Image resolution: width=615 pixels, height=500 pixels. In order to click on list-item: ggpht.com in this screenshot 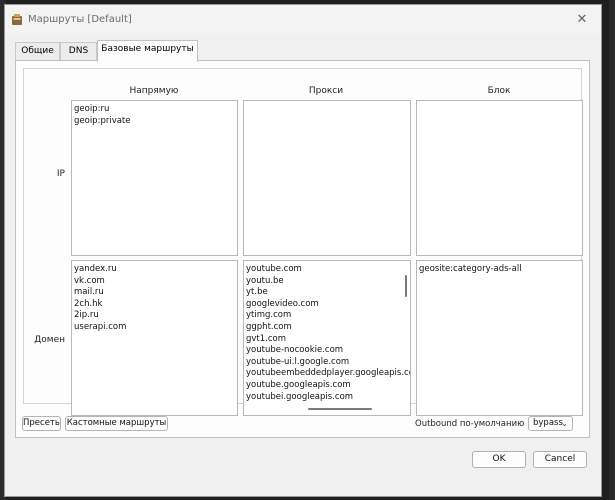, I will do `click(328, 328)`.